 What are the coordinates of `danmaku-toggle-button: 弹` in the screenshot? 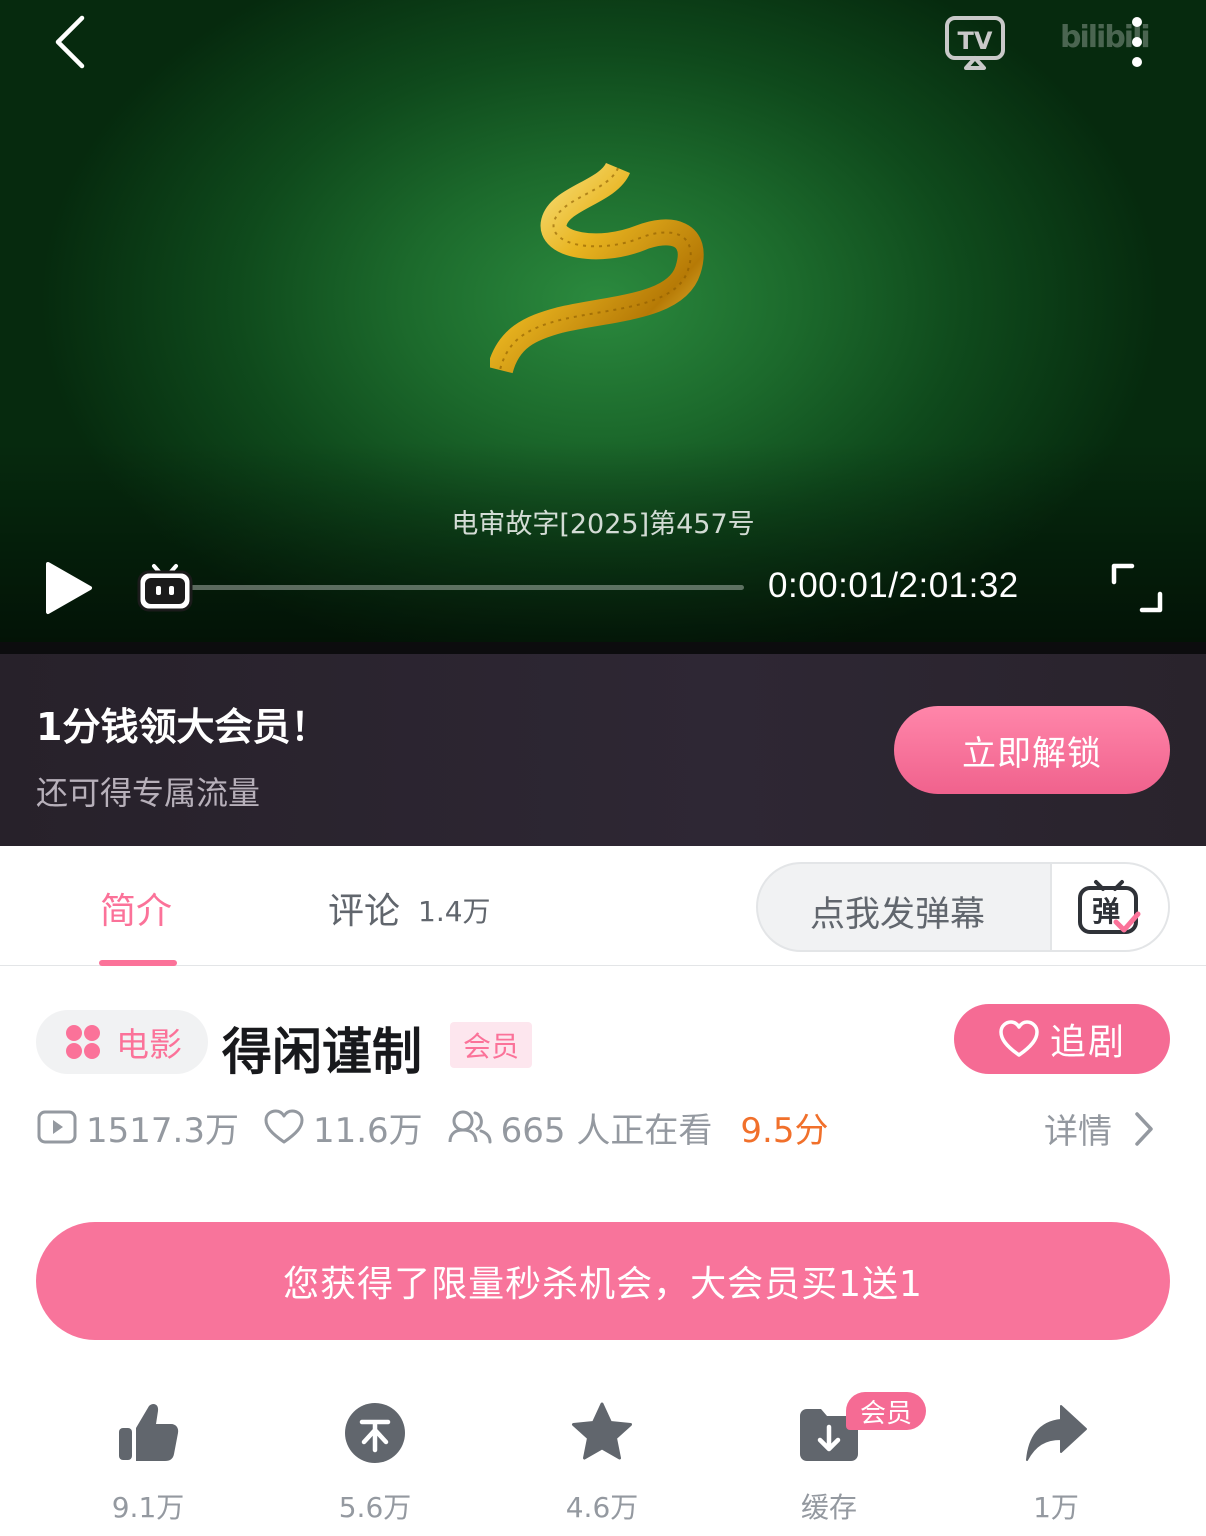 It's located at (1109, 907).